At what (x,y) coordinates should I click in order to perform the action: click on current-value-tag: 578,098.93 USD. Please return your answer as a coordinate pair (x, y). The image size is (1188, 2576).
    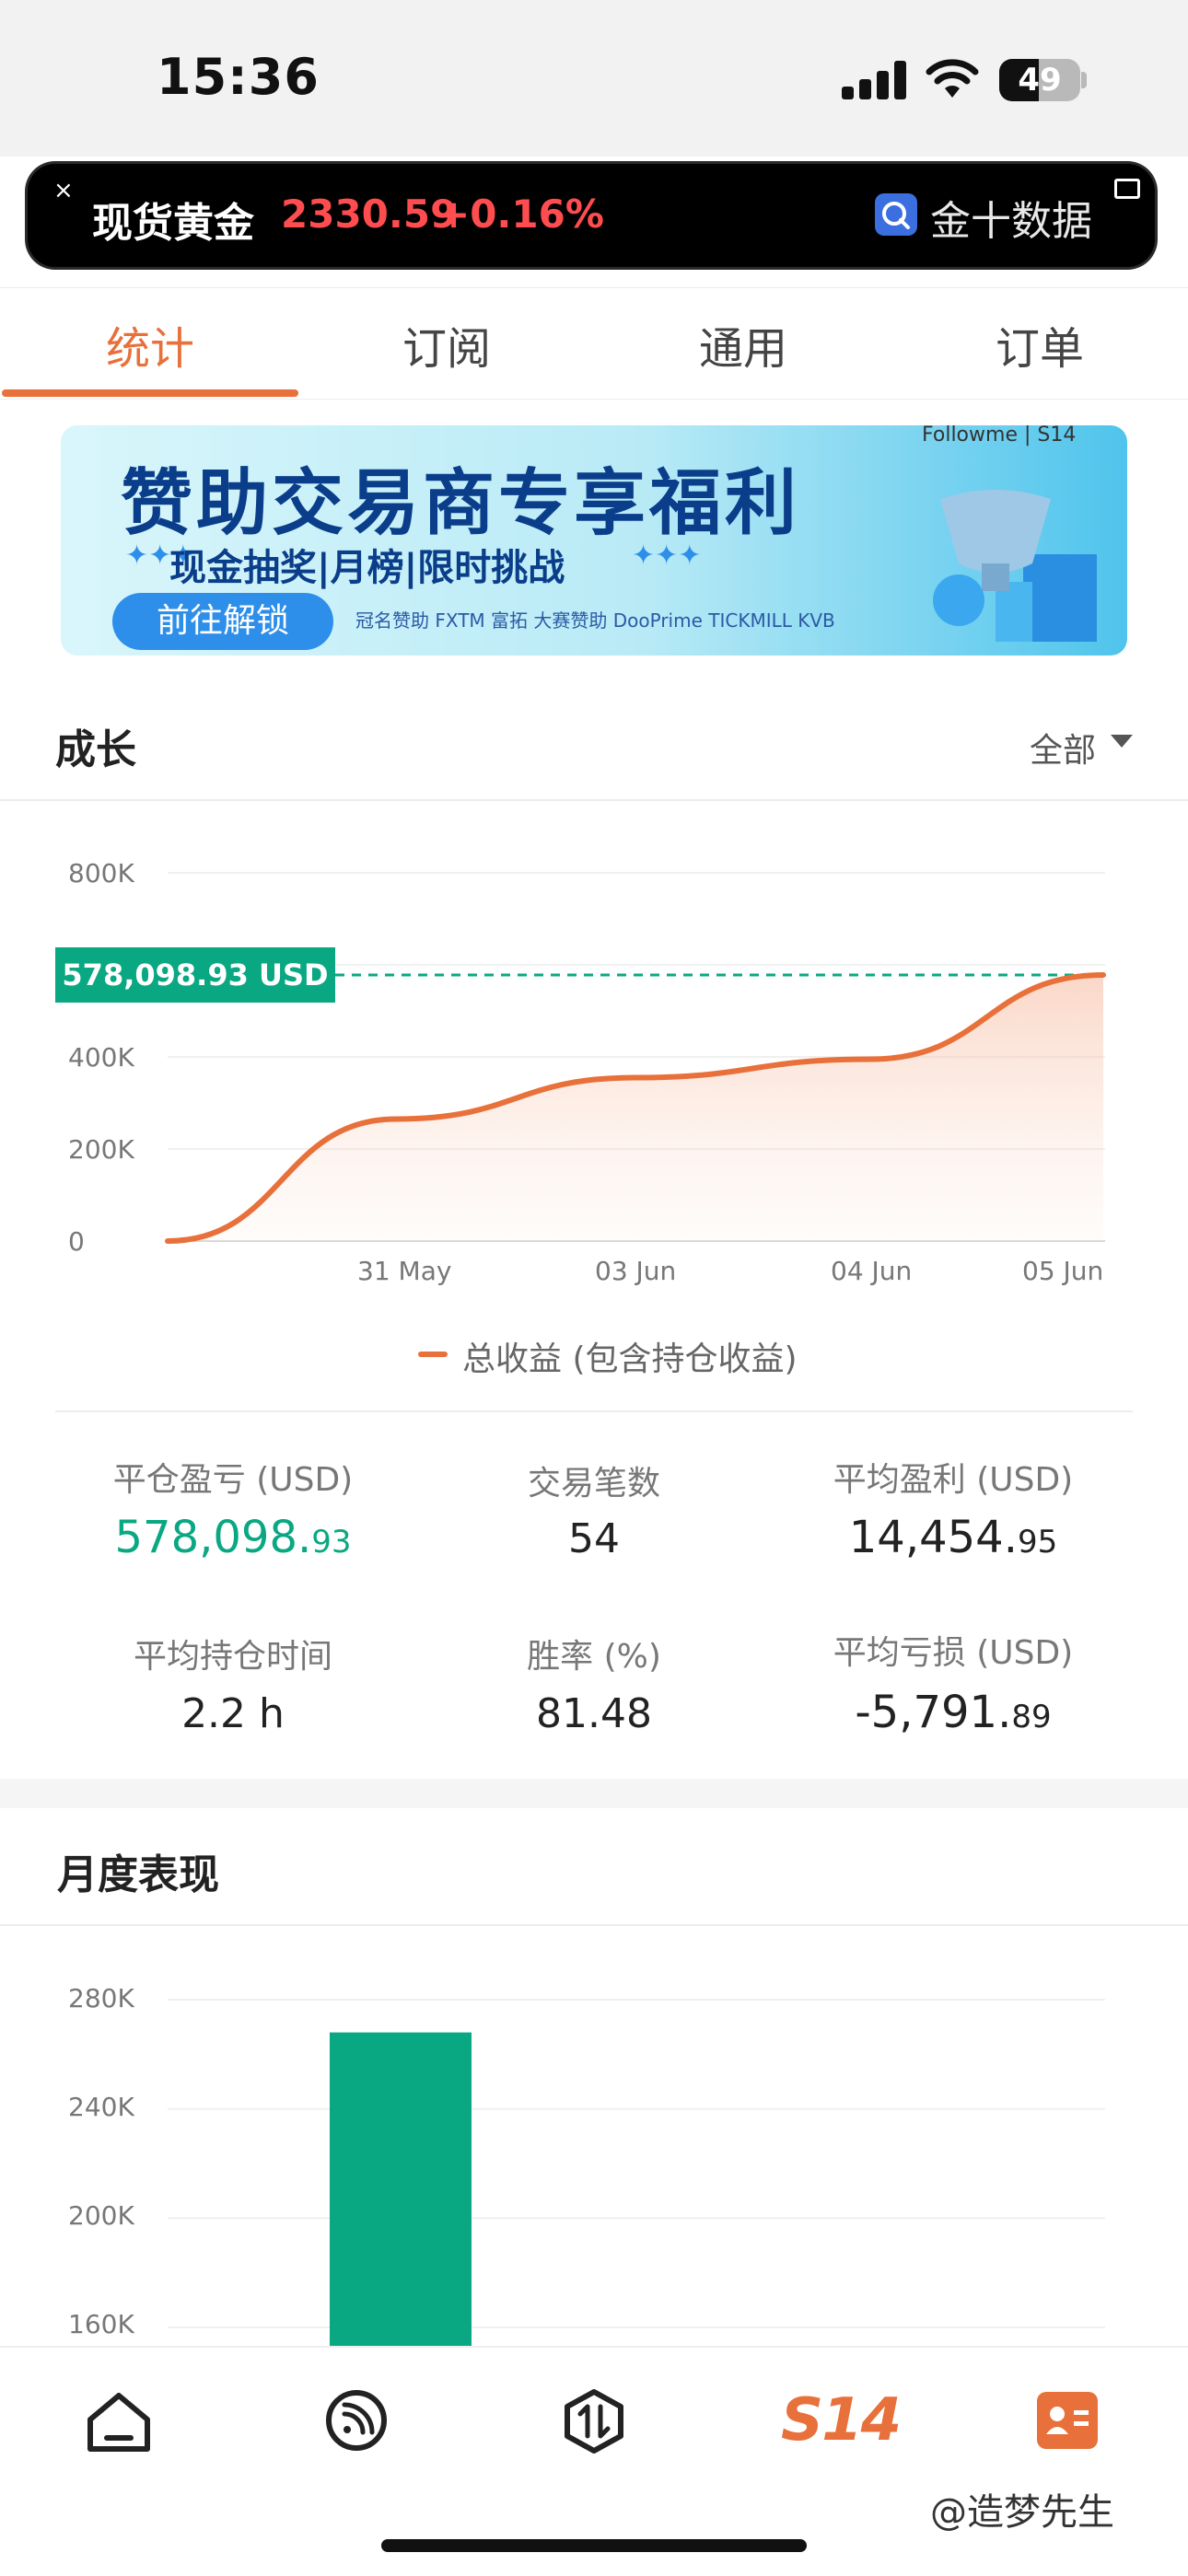
    Looking at the image, I should click on (195, 974).